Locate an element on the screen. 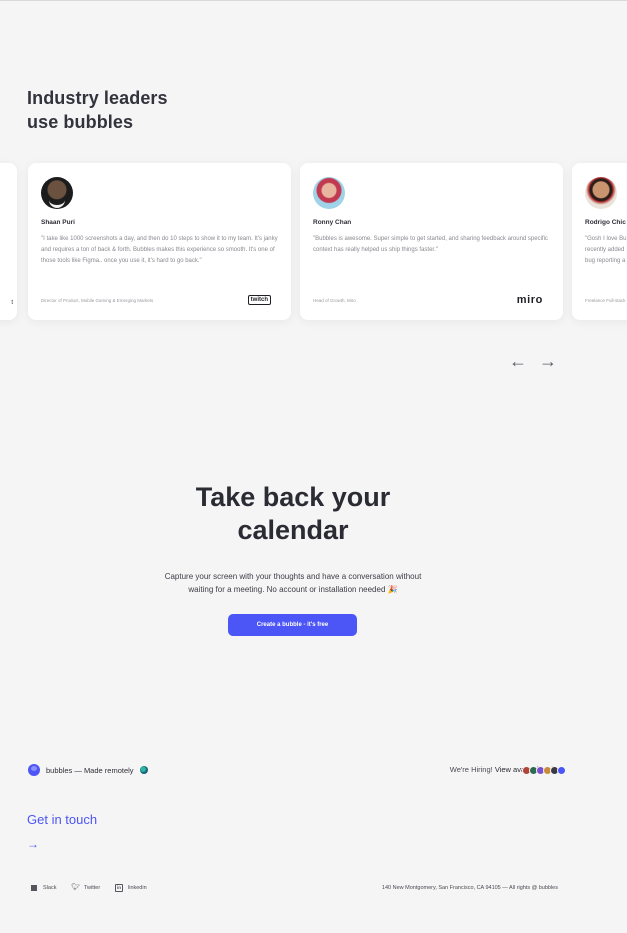  linkedin-link: in linkedin is located at coordinates (131, 888).